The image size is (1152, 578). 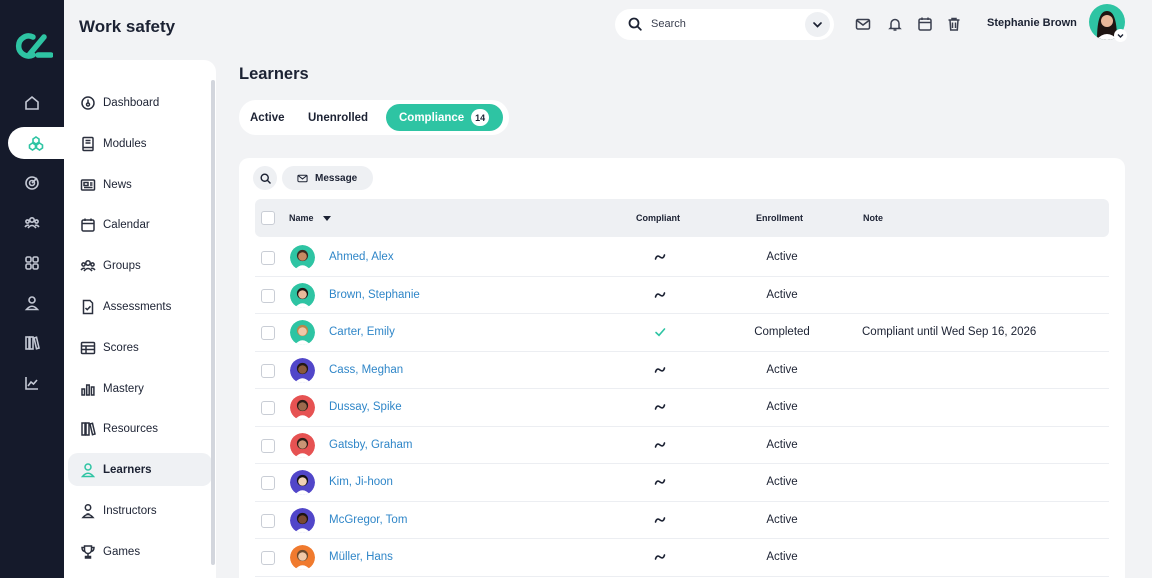 I want to click on sidebar-item-calendar: Calendar, so click(x=140, y=224).